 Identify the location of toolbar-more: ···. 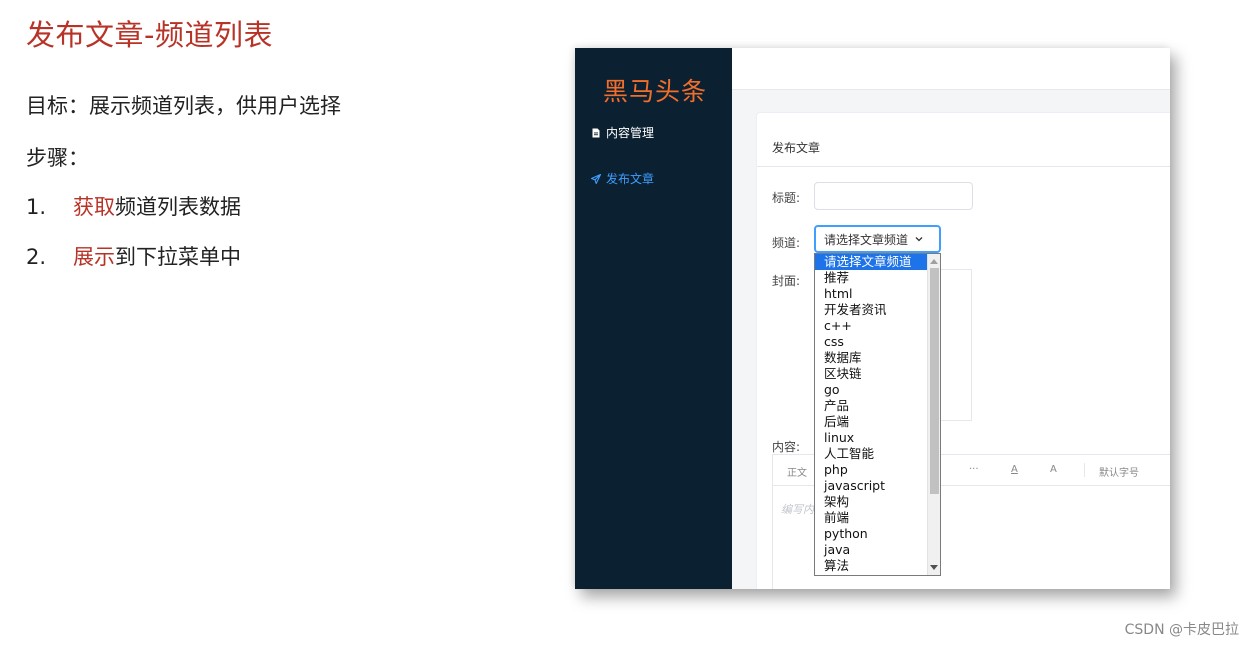
(974, 469).